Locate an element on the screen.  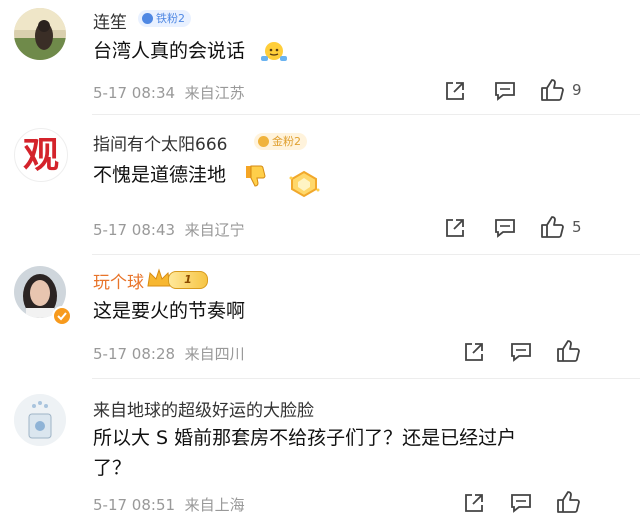
location: 来自四川 is located at coordinates (214, 354).